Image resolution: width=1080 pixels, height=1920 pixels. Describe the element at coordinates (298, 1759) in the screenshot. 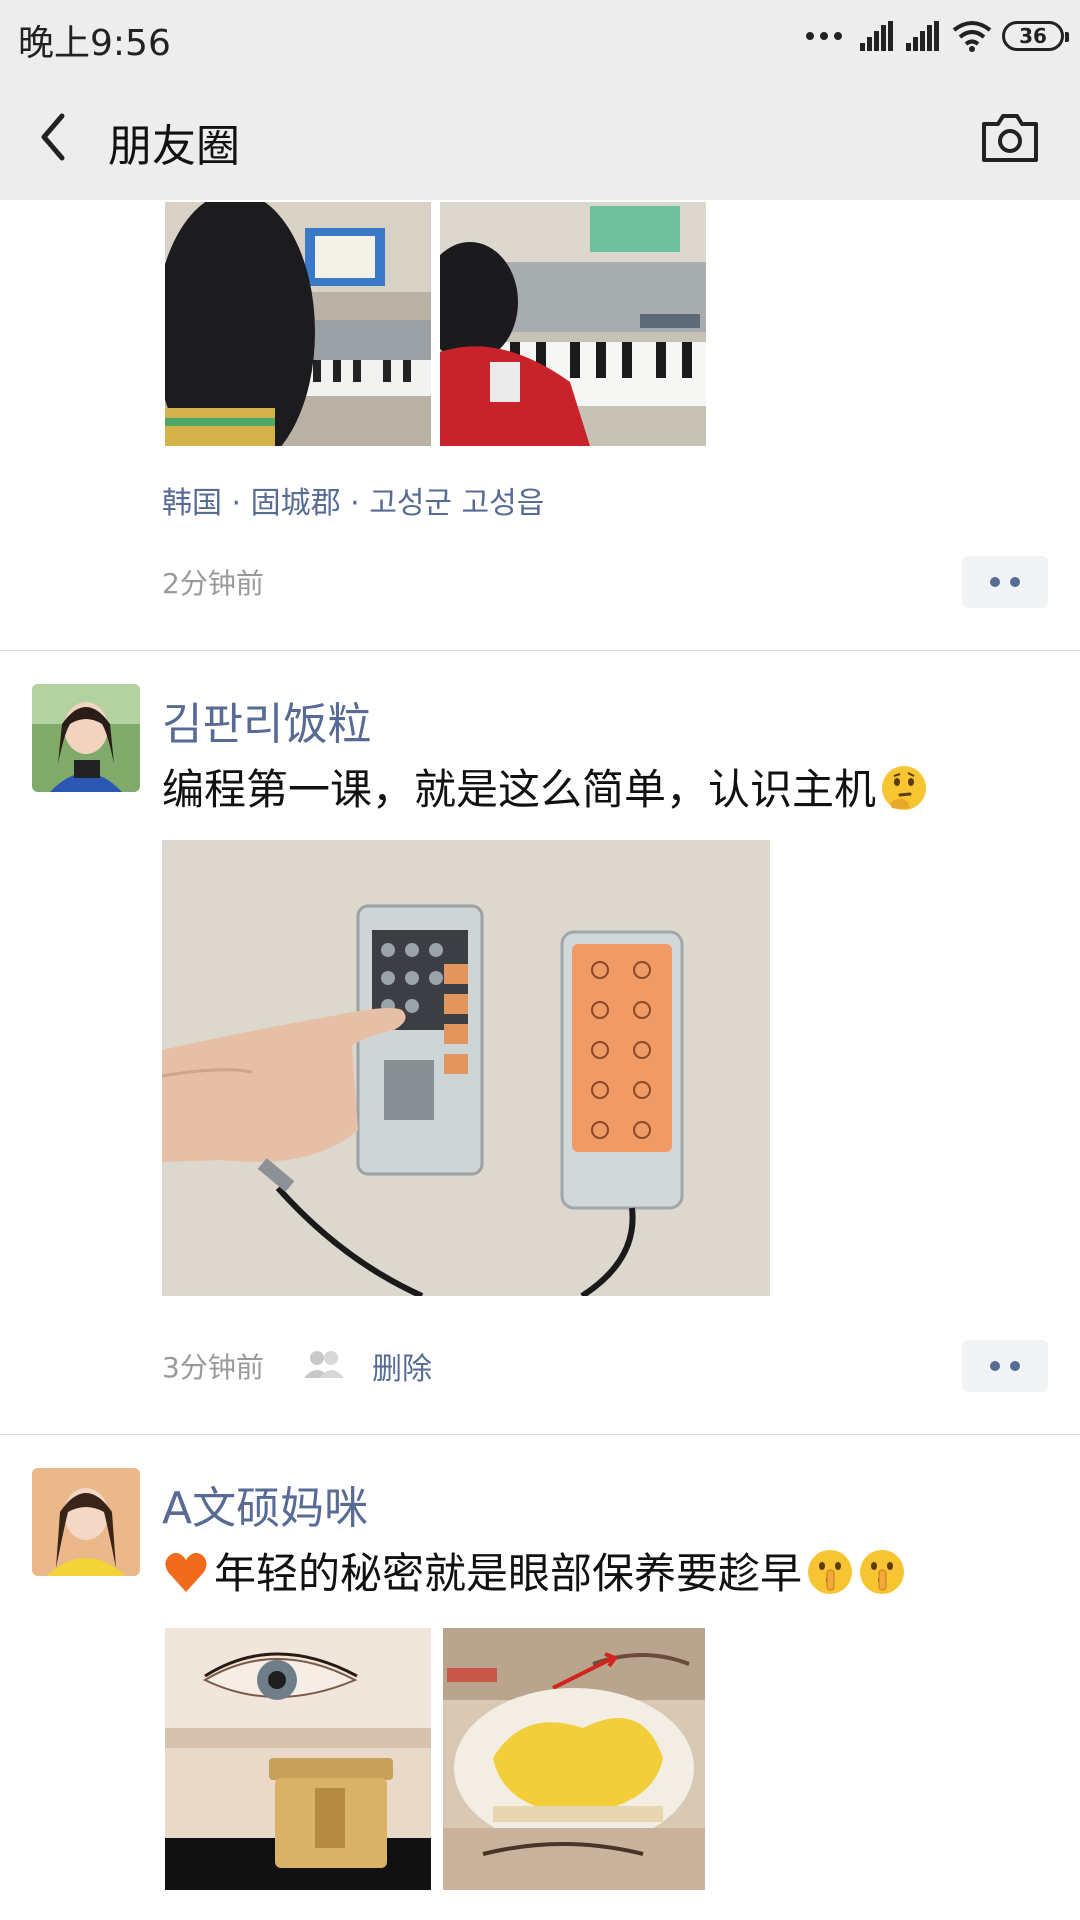

I see `eye-cream-product-photo` at that location.